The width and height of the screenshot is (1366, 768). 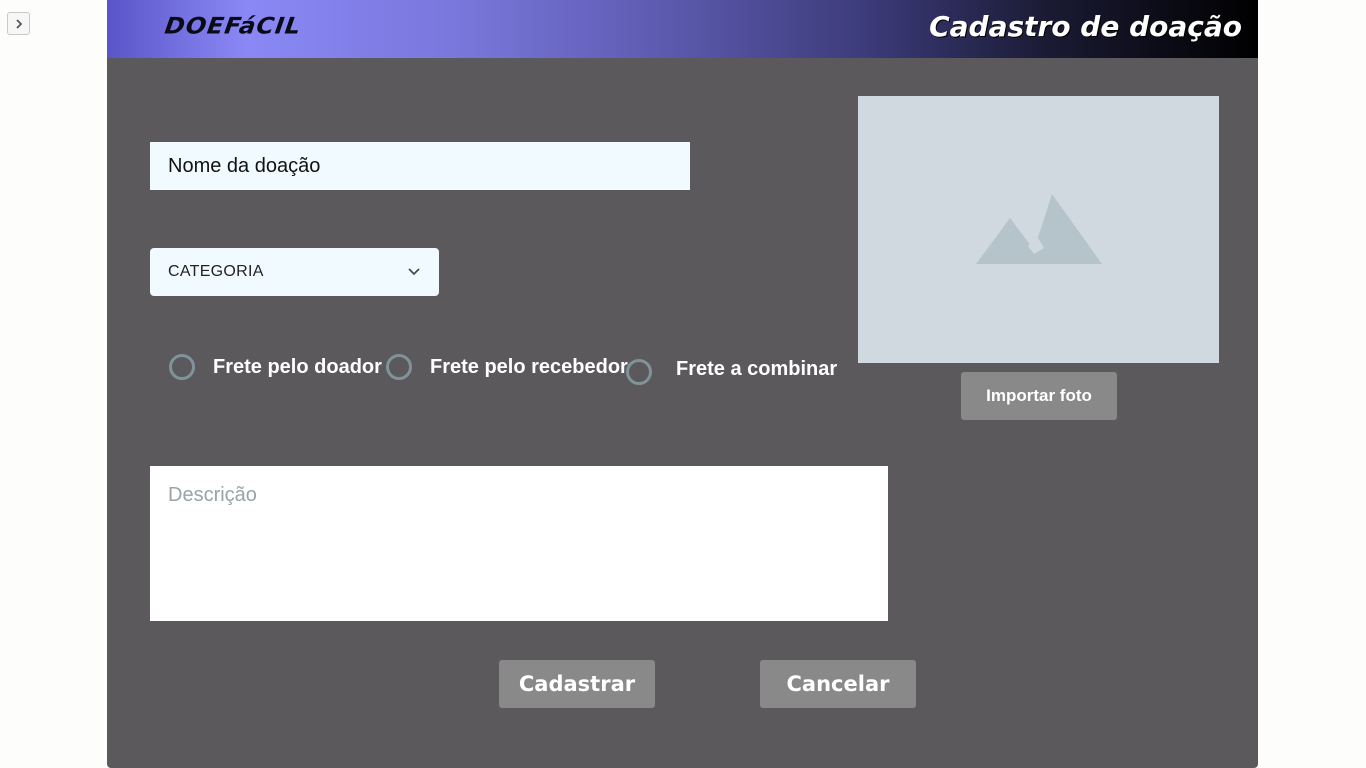 I want to click on cancel-button: Cancelar, so click(x=838, y=684).